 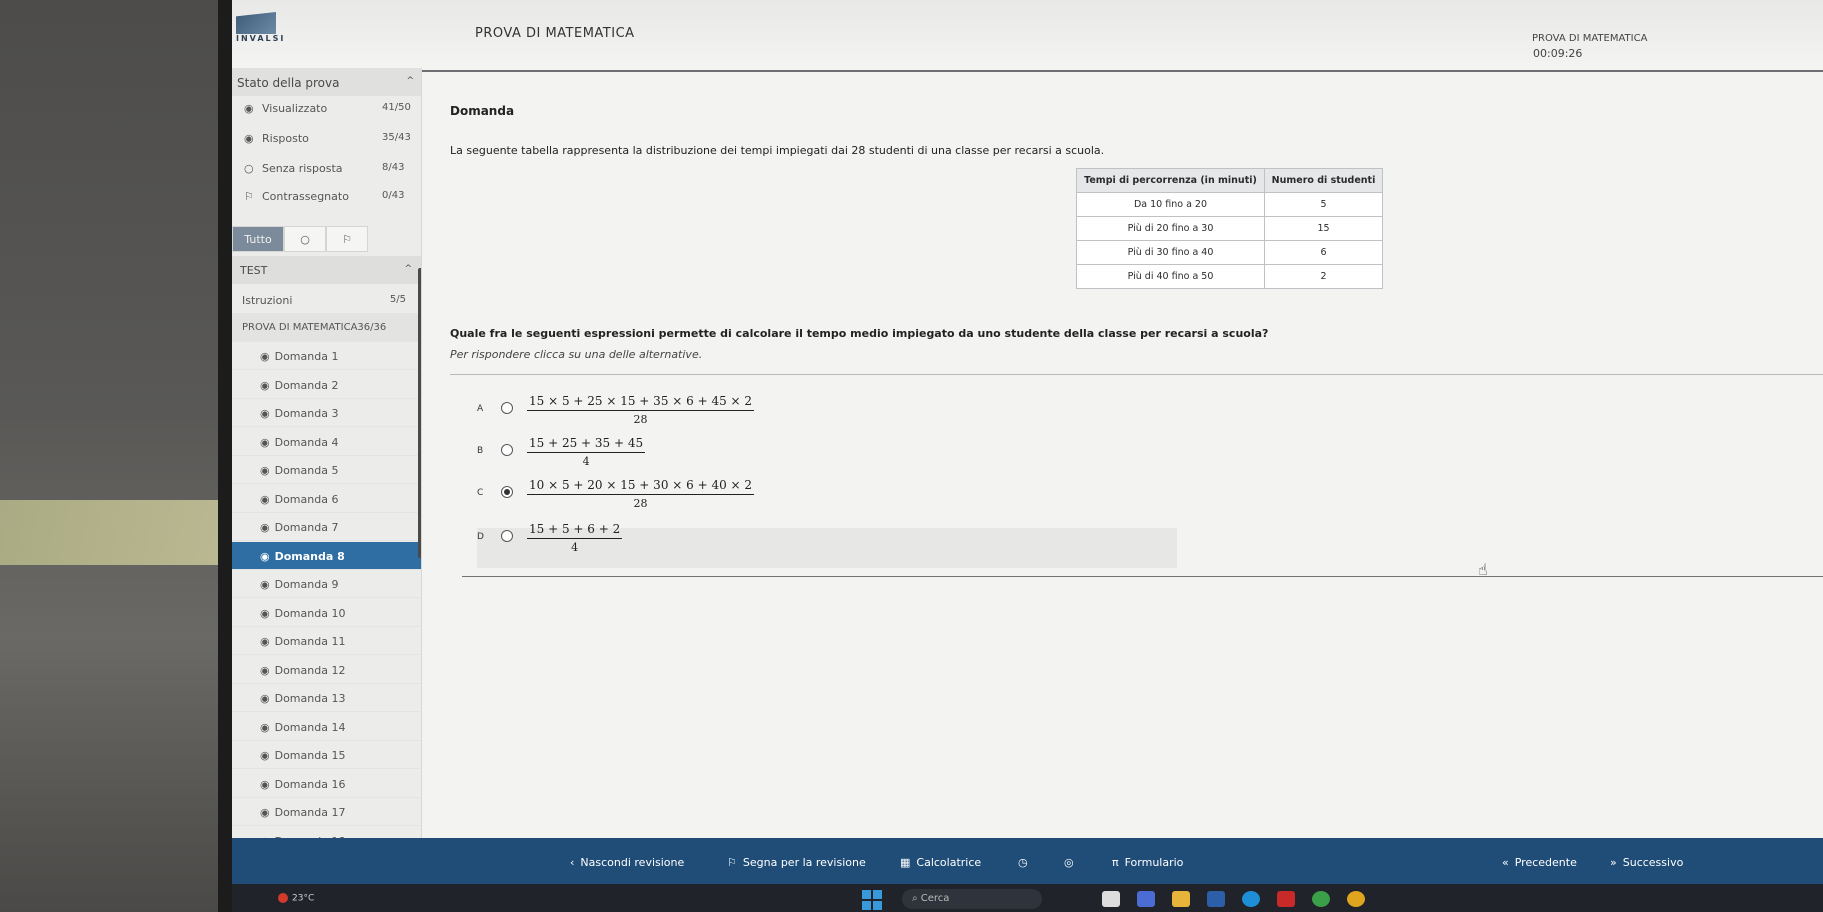 What do you see at coordinates (306, 499) in the screenshot?
I see `question-nav-label: Domanda 6` at bounding box center [306, 499].